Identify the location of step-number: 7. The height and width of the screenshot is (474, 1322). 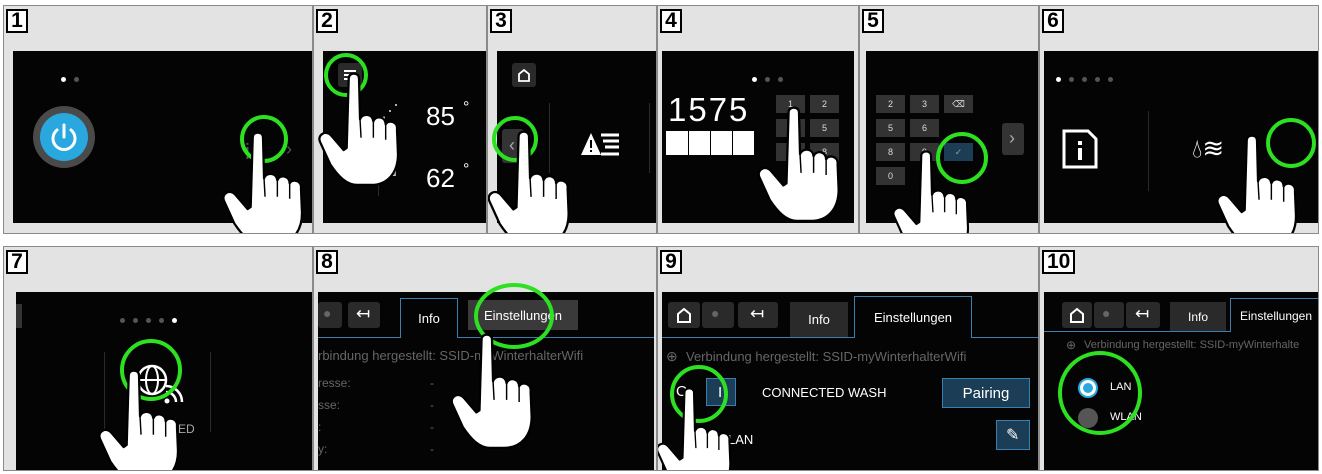
(17, 262).